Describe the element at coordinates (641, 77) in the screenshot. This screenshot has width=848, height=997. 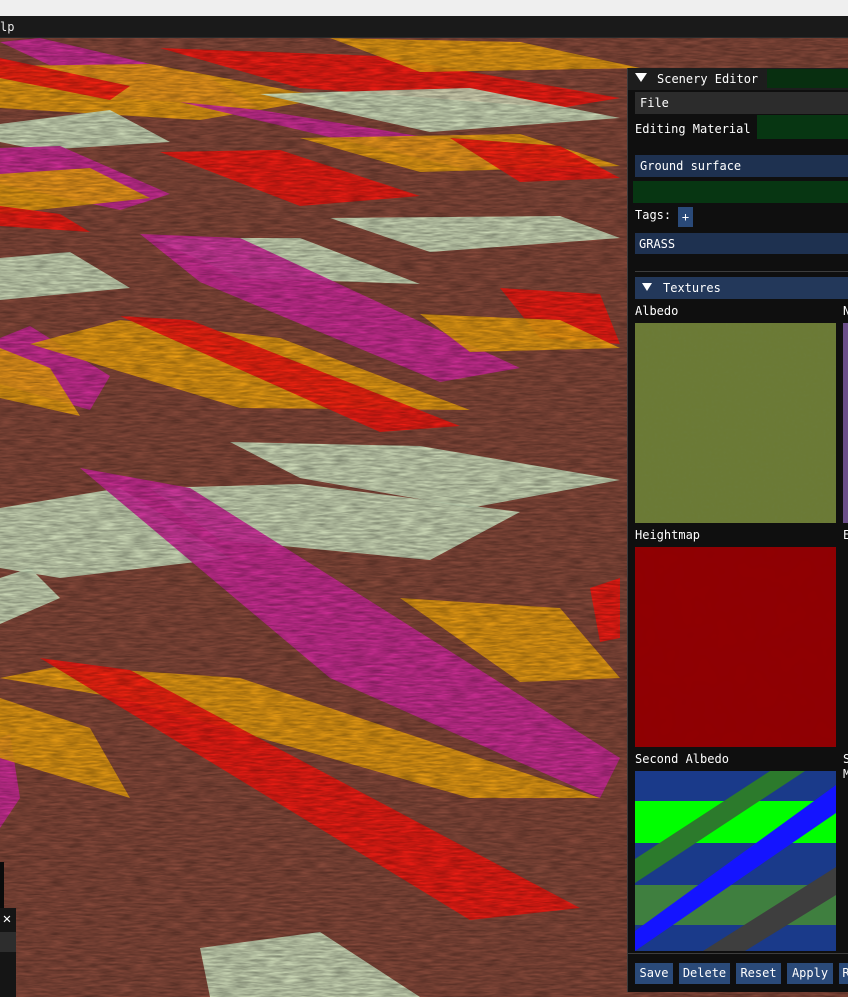
I see `collapse-triangle-icon` at that location.